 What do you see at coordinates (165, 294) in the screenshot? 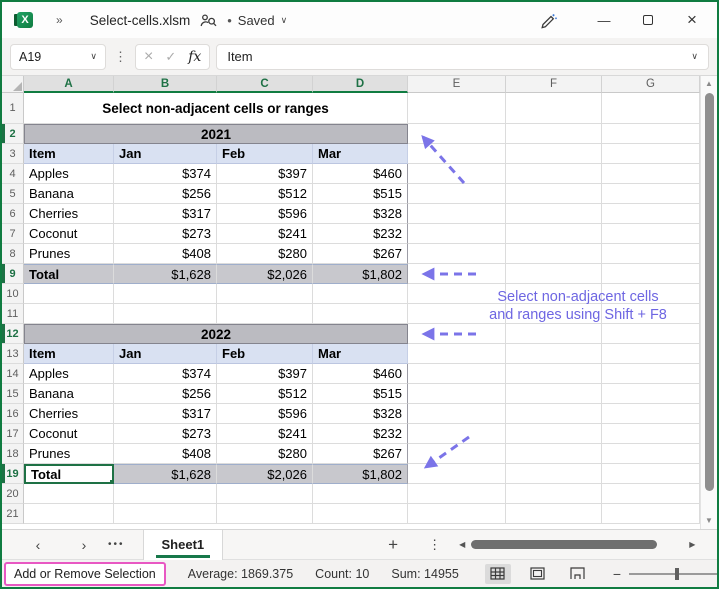
I see `cell-B10` at bounding box center [165, 294].